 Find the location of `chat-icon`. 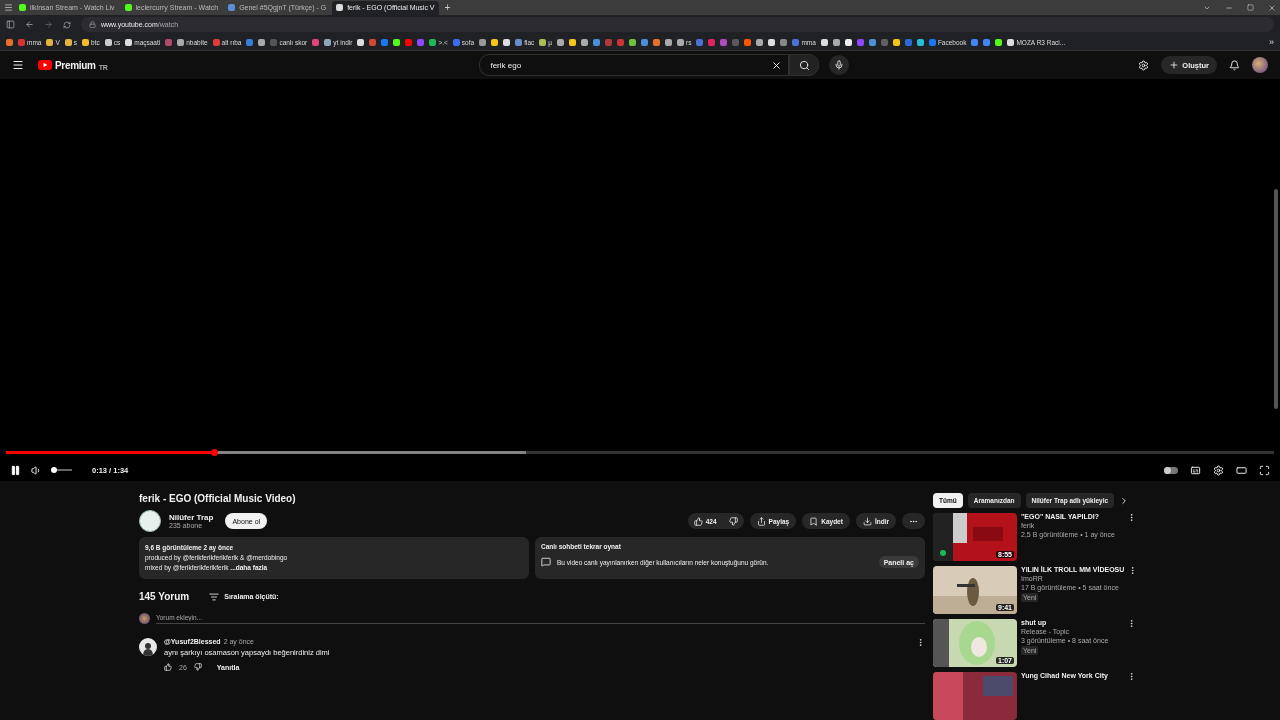

chat-icon is located at coordinates (546, 562).